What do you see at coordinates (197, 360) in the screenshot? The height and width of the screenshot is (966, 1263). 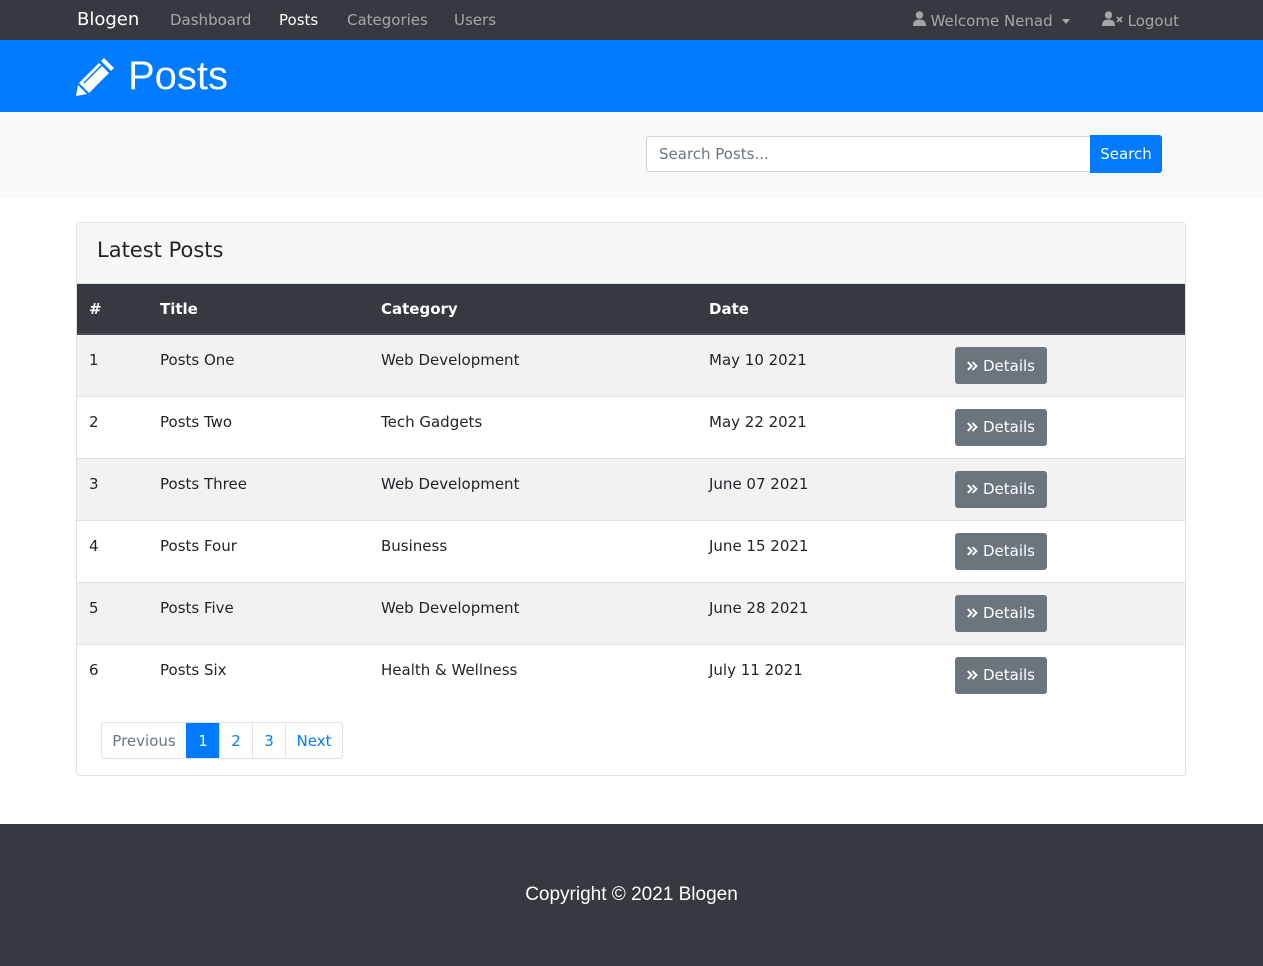 I see `row-title: Posts One` at bounding box center [197, 360].